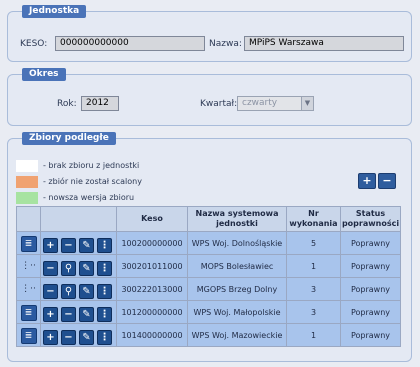  What do you see at coordinates (237, 312) in the screenshot?
I see `row-nazwa: WPS Woj. Małopolskie` at bounding box center [237, 312].